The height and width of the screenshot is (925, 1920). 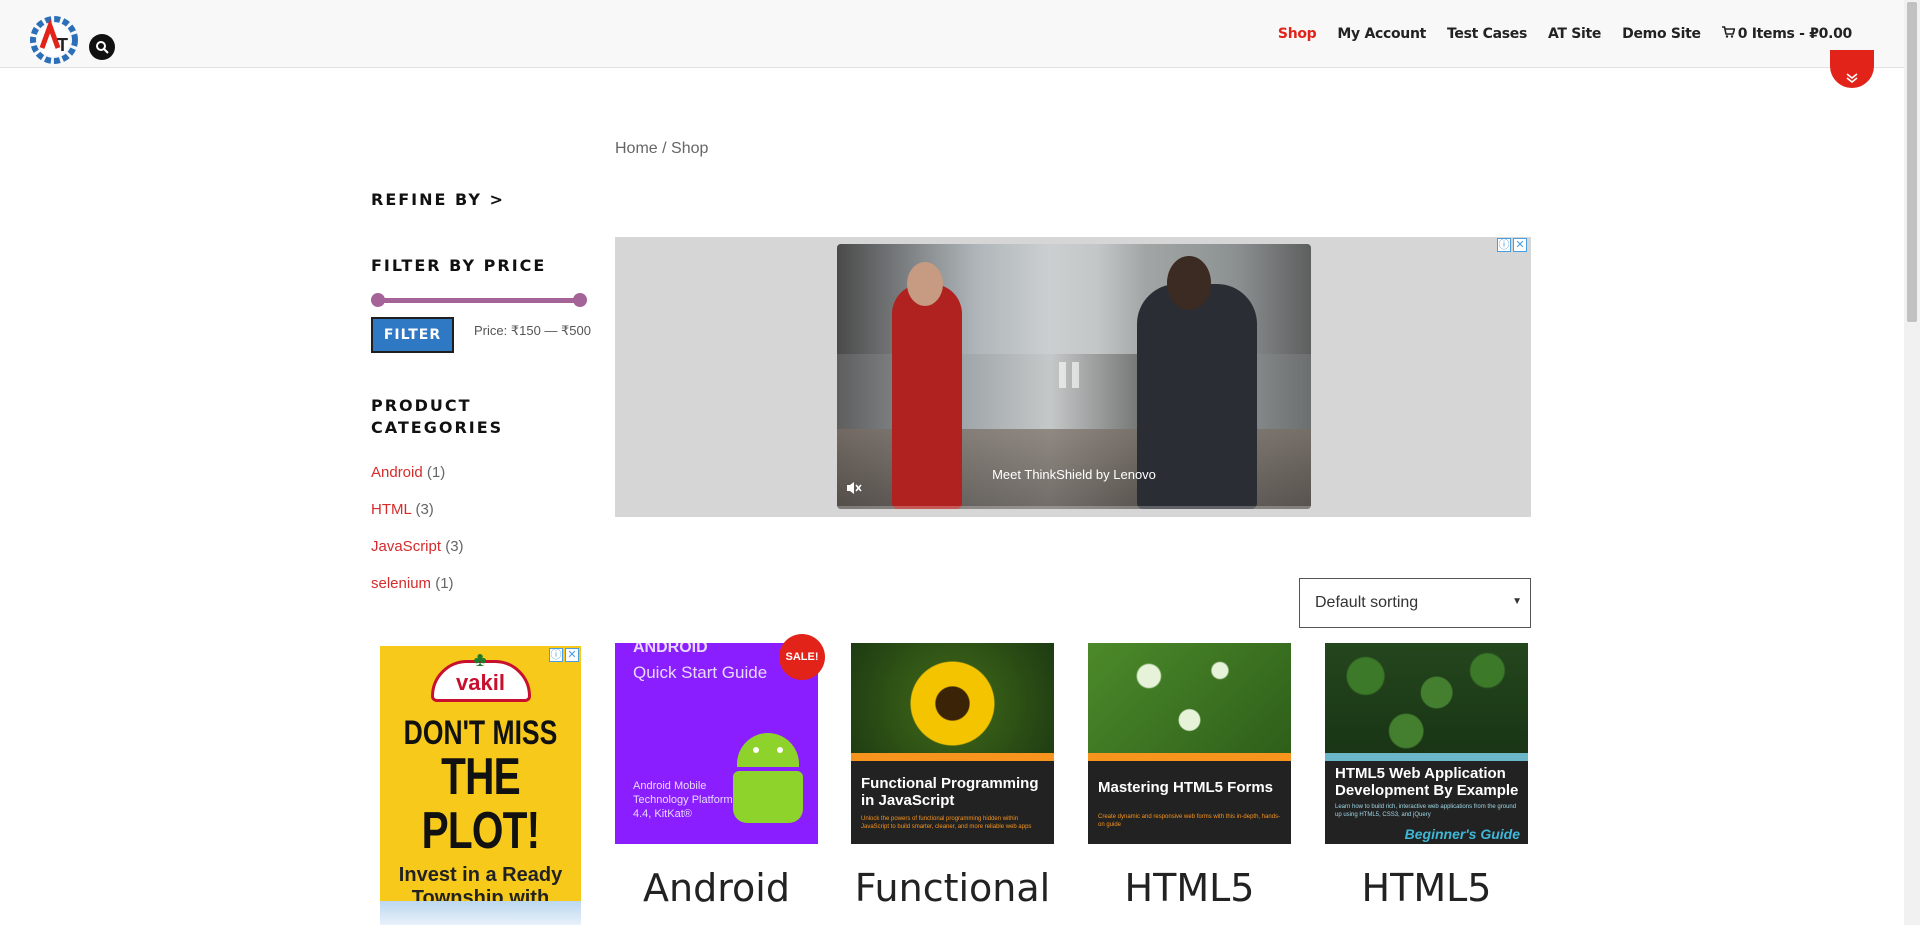 What do you see at coordinates (54, 40) in the screenshot?
I see `site-logo: T` at bounding box center [54, 40].